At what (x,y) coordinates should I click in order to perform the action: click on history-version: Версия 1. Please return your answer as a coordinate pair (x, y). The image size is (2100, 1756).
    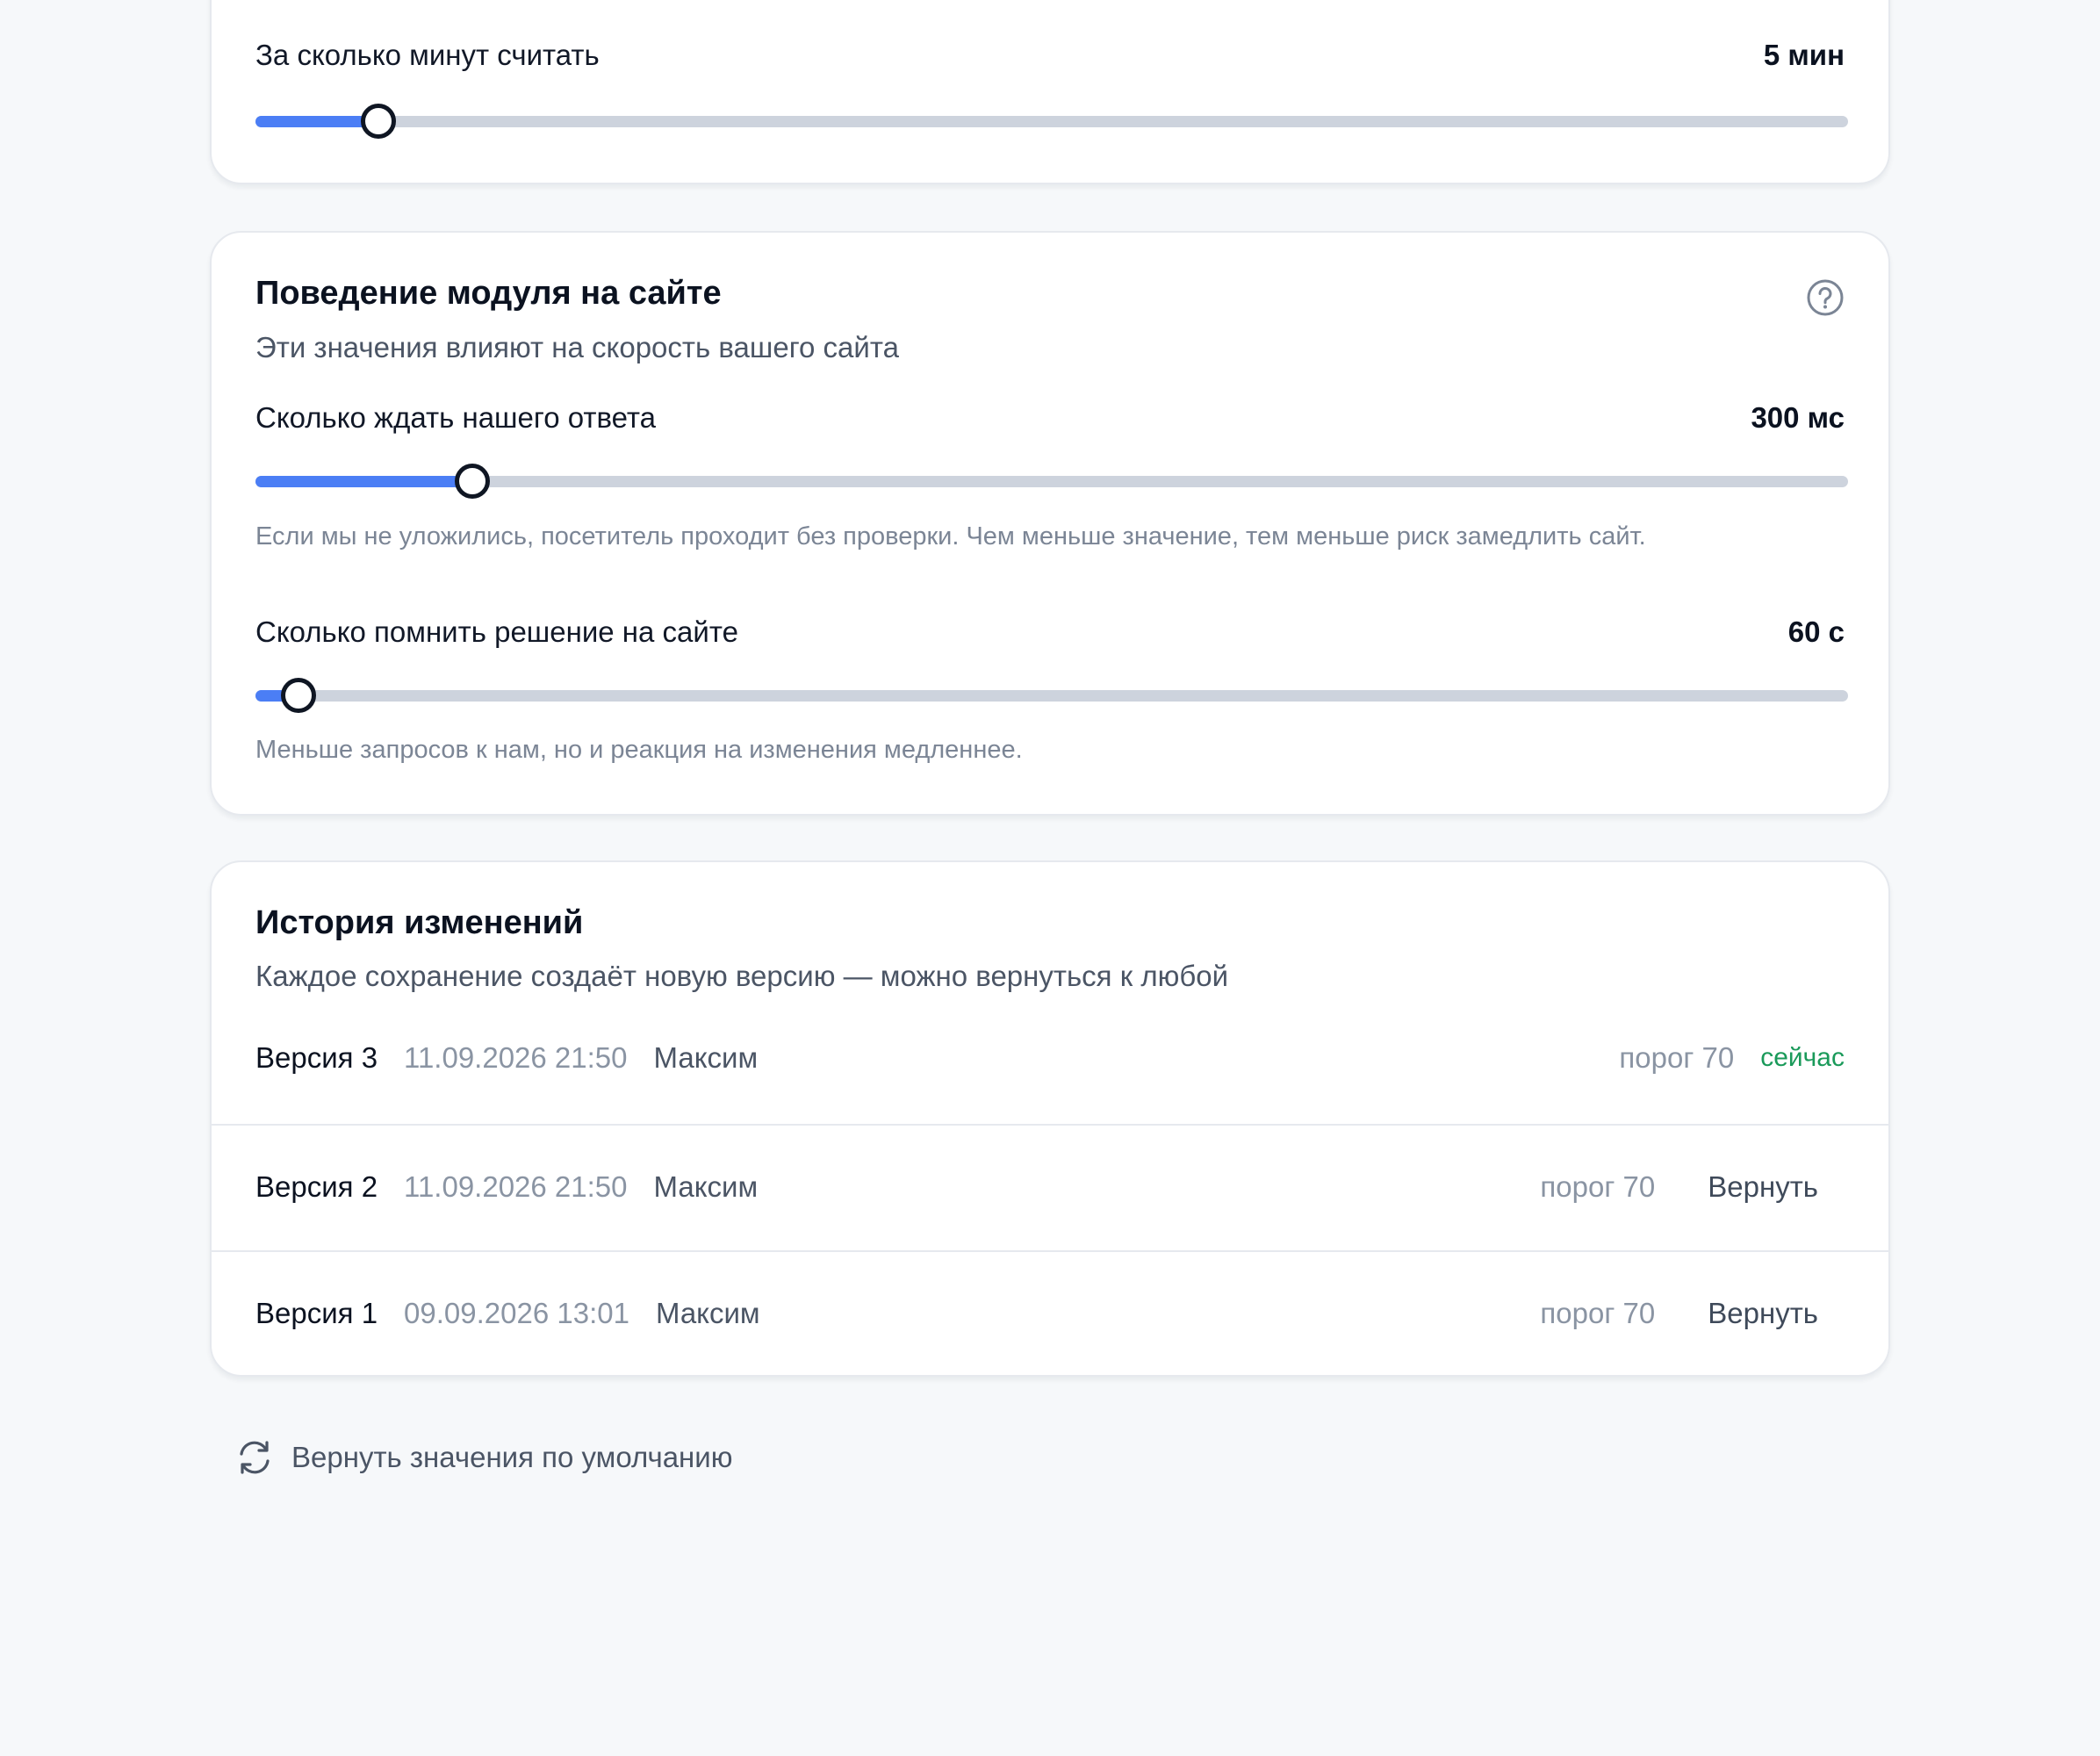
    Looking at the image, I should click on (316, 1313).